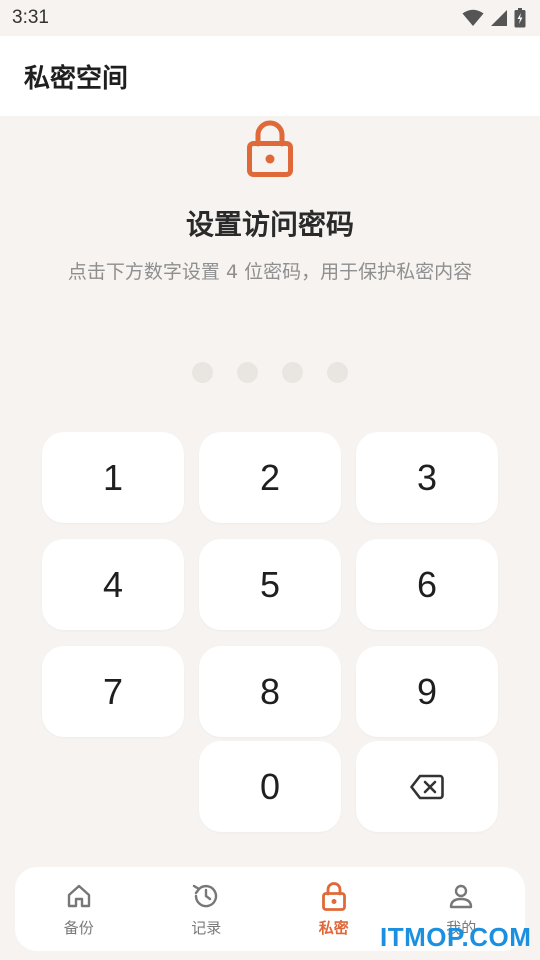  What do you see at coordinates (270, 272) in the screenshot?
I see `setup-description: 点击下方数字设置 4 位密码，用于保护私密内容` at bounding box center [270, 272].